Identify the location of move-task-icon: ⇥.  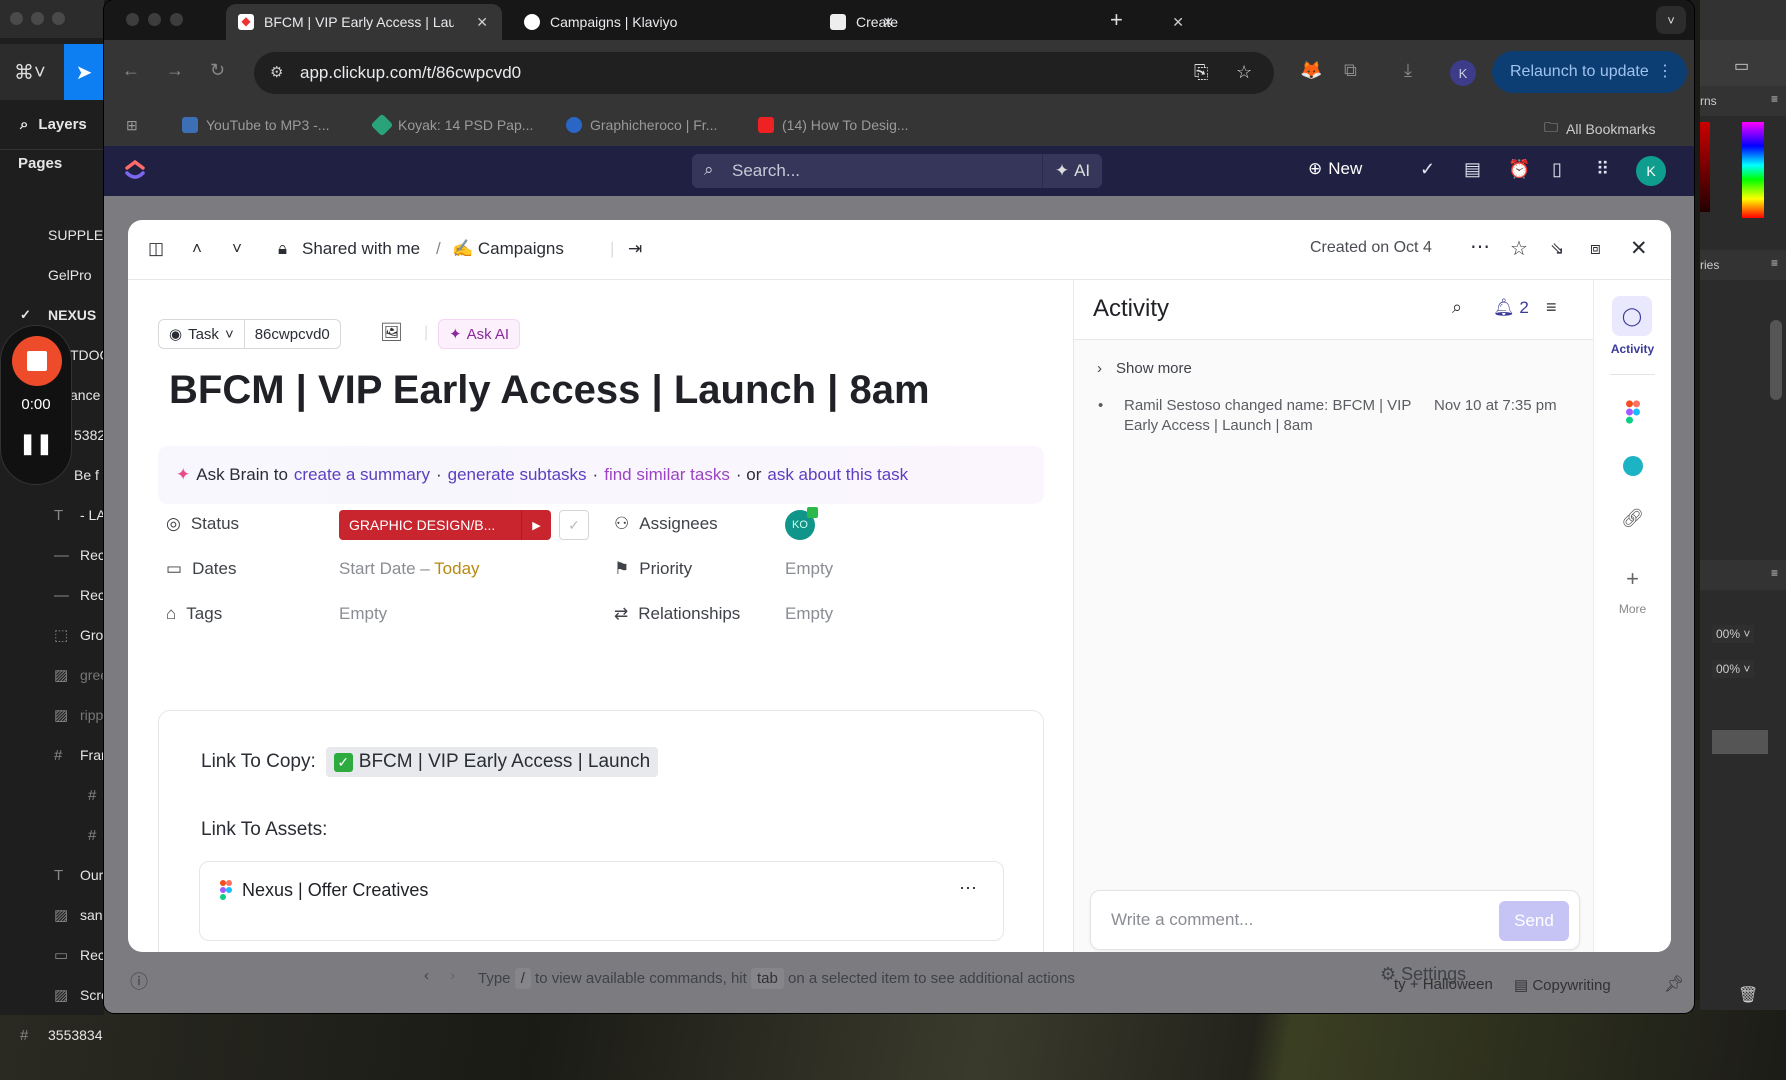
(635, 249).